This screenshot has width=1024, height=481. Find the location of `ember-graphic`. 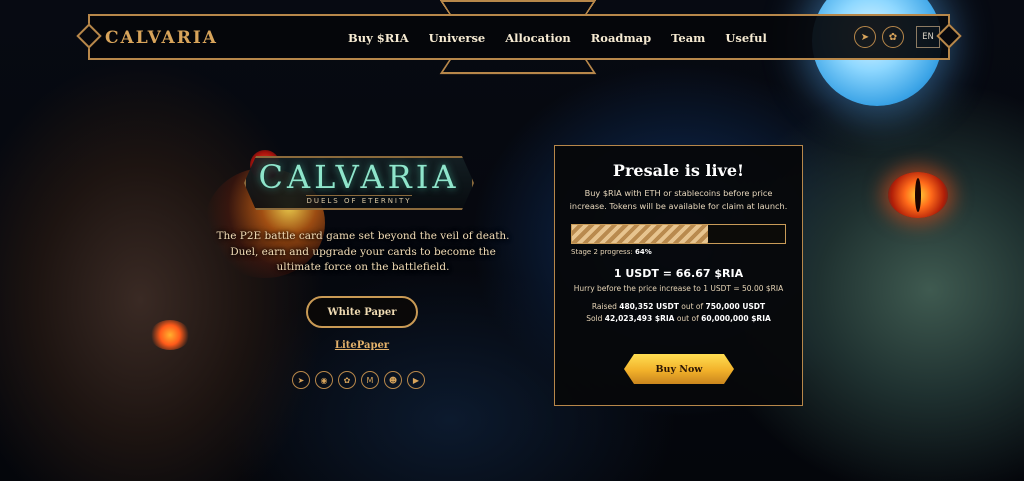

ember-graphic is located at coordinates (170, 335).